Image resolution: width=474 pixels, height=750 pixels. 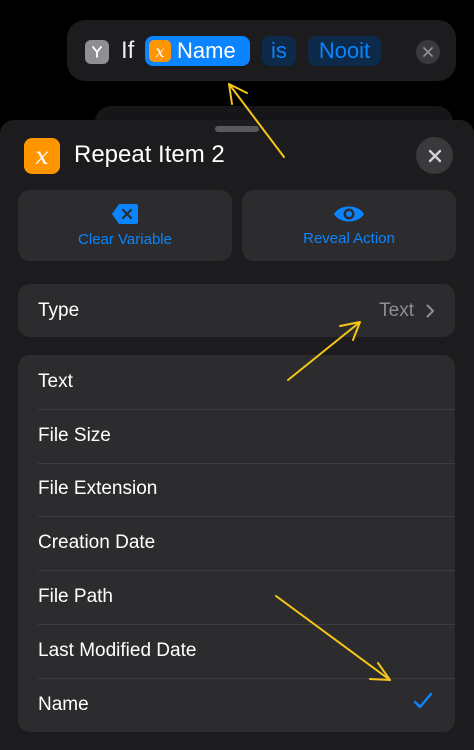 I want to click on type-selector-row: Type Text, so click(x=236, y=310).